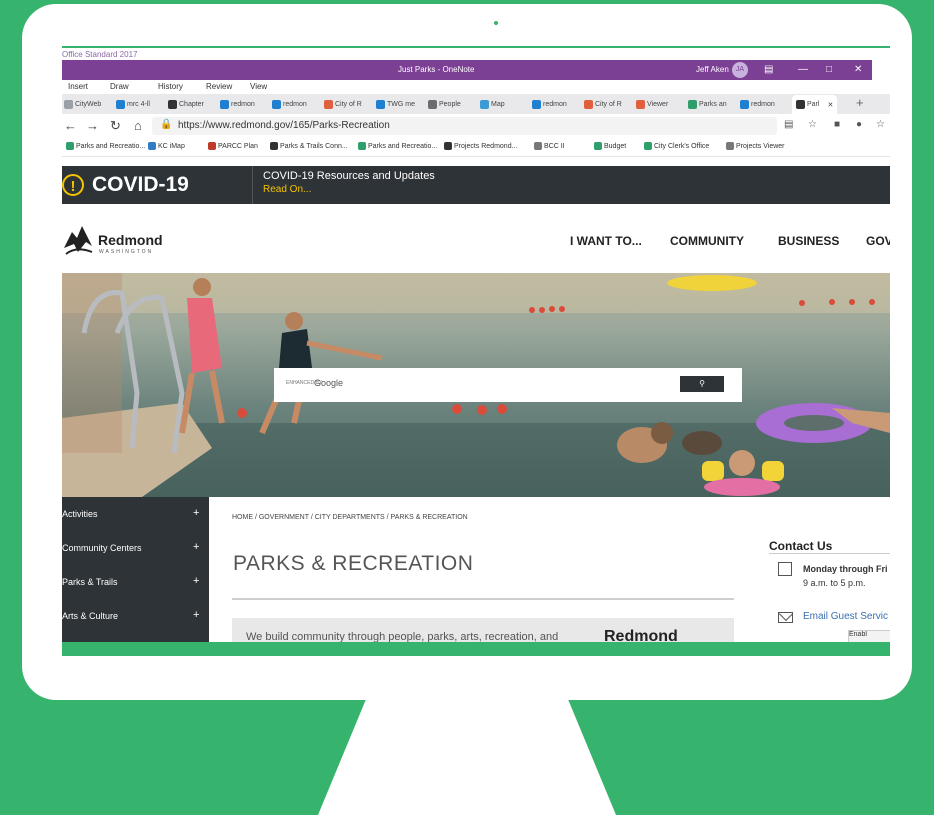 Image resolution: width=934 pixels, height=815 pixels. I want to click on bookmark-item: BCC II, so click(549, 146).